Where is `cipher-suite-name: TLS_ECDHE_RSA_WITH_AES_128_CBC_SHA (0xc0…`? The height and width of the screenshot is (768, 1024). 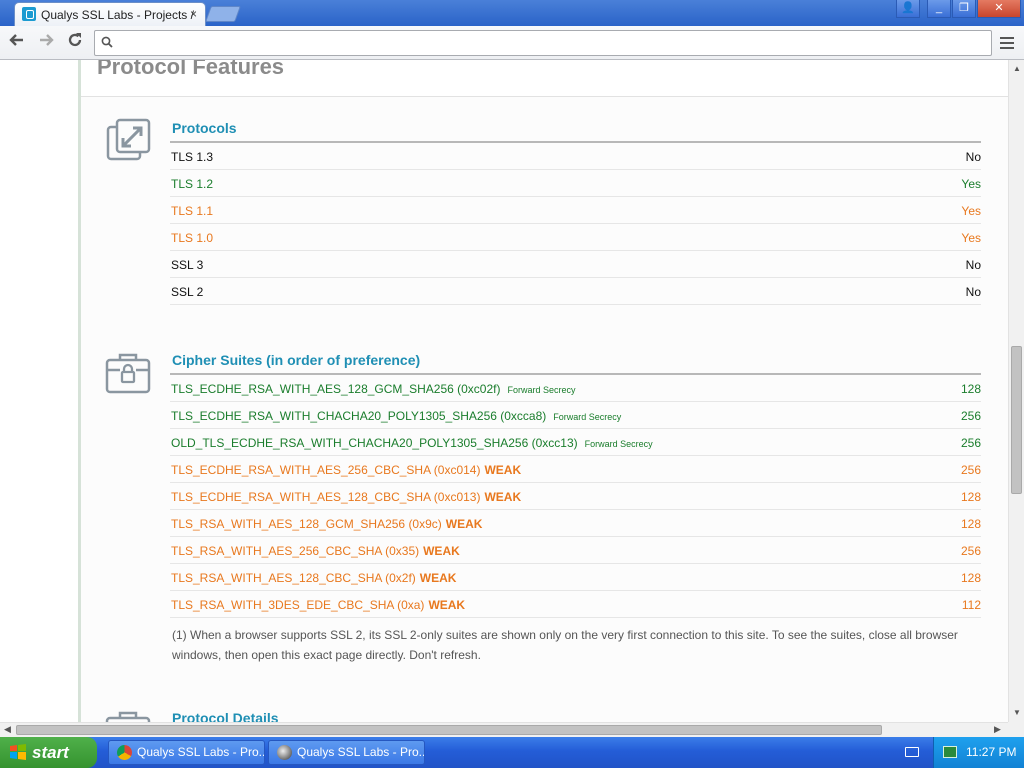
cipher-suite-name: TLS_ECDHE_RSA_WITH_AES_128_CBC_SHA (0xc0… is located at coordinates (326, 497).